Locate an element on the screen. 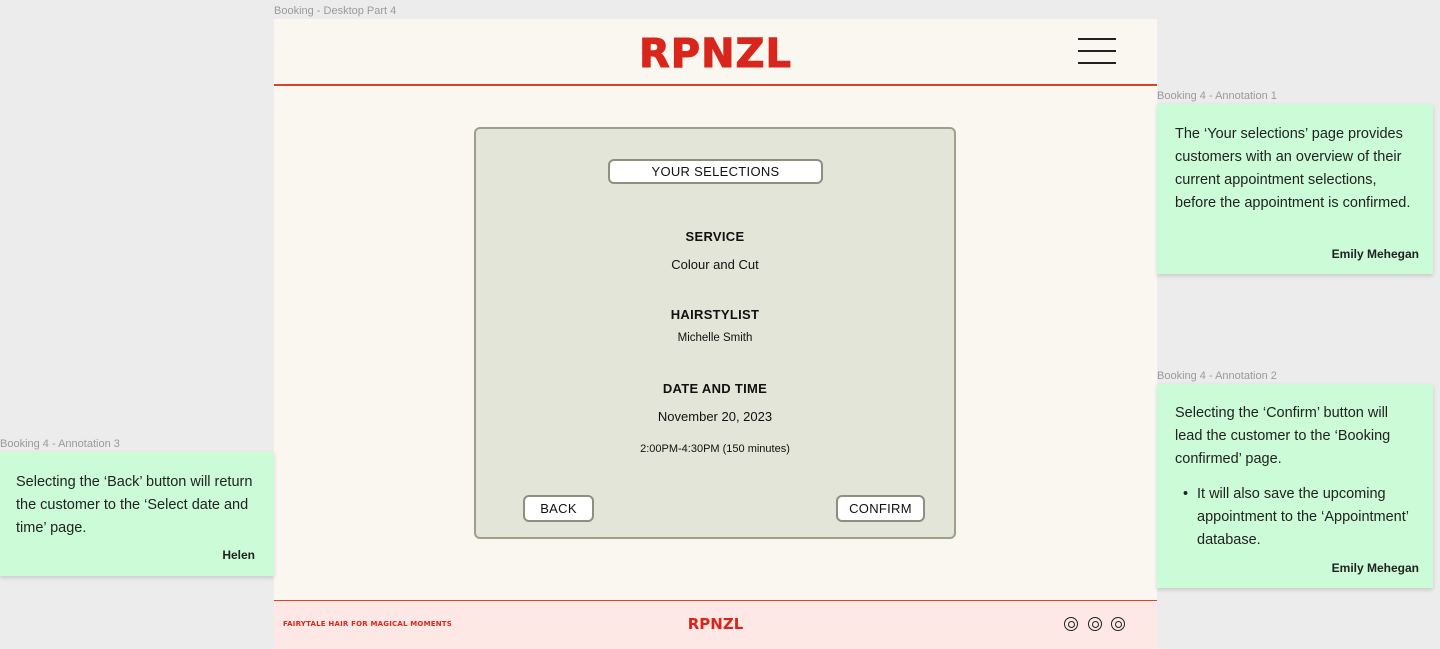 This screenshot has height=649, width=1440. footer-logo: RPNZL is located at coordinates (716, 624).